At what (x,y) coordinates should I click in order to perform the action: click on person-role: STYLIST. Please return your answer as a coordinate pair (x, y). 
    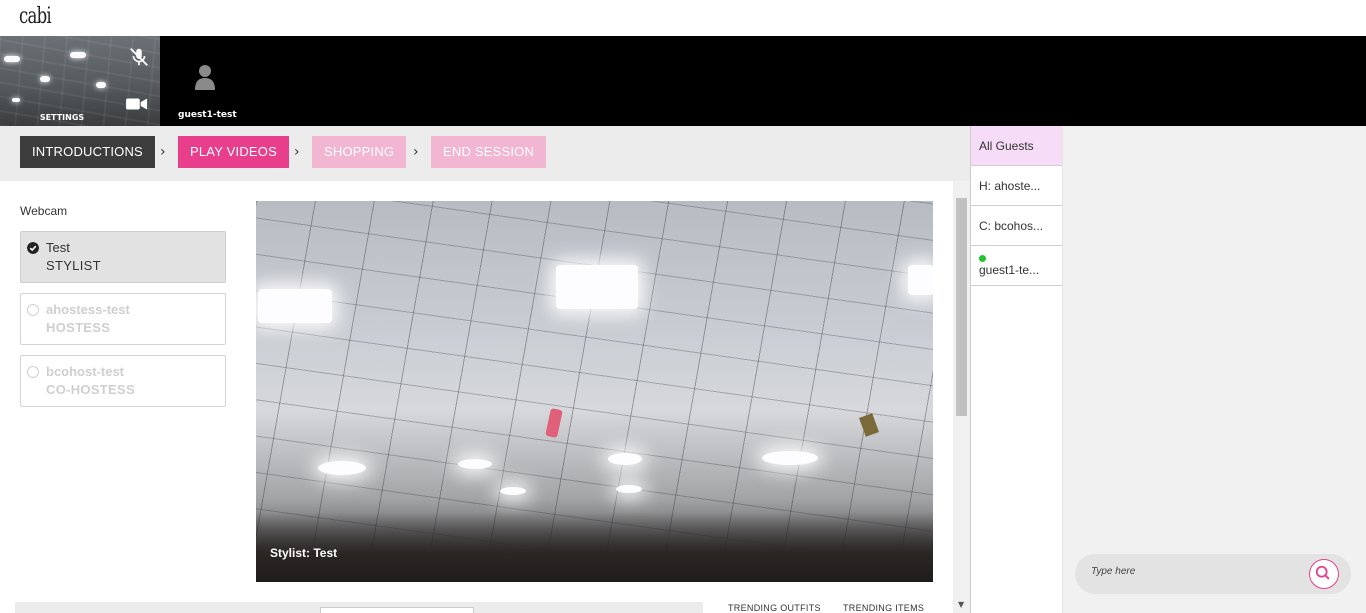
    Looking at the image, I should click on (73, 265).